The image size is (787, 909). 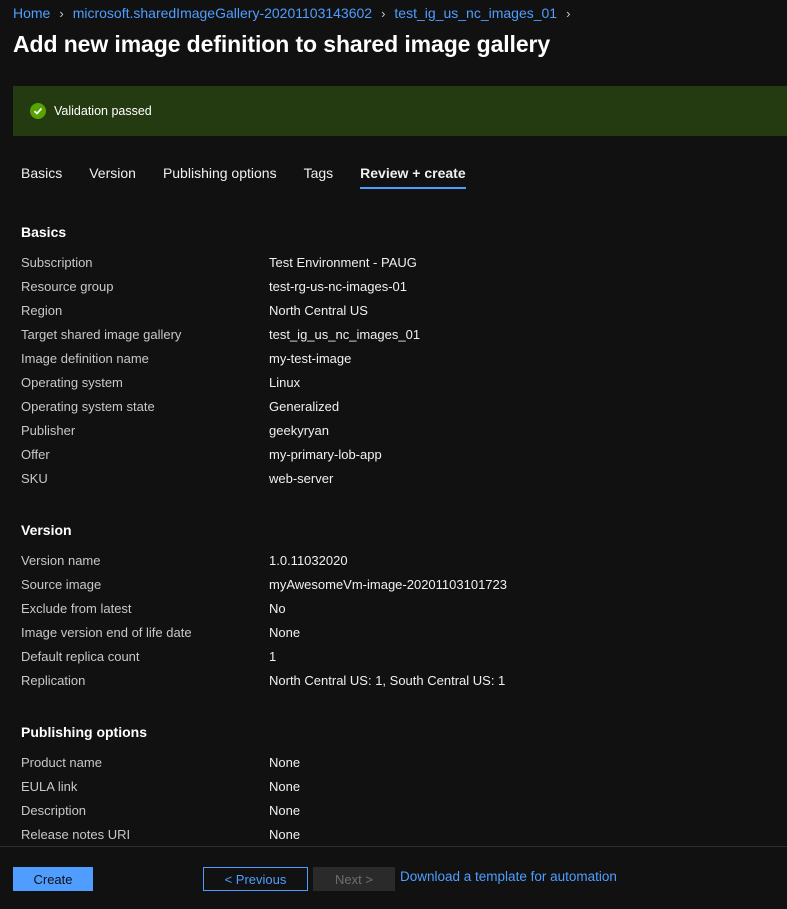 What do you see at coordinates (88, 406) in the screenshot?
I see `row-label: Operating system state` at bounding box center [88, 406].